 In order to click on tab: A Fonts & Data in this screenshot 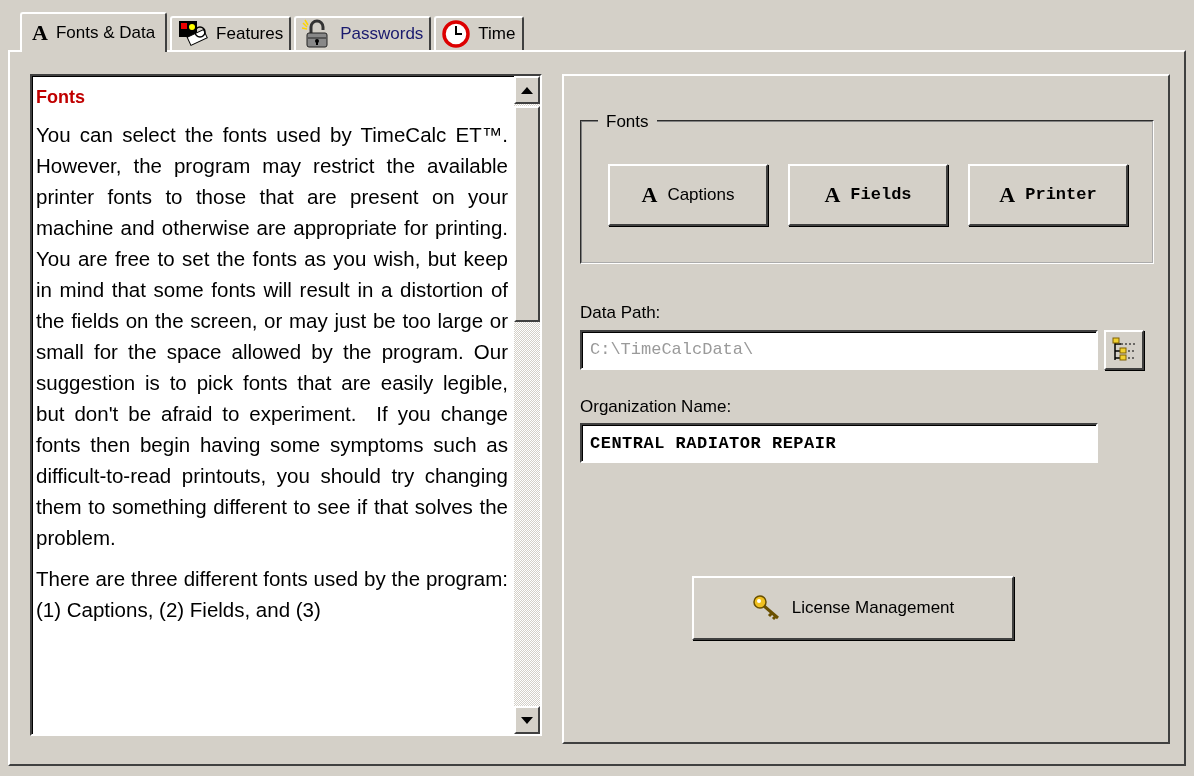, I will do `click(94, 32)`.